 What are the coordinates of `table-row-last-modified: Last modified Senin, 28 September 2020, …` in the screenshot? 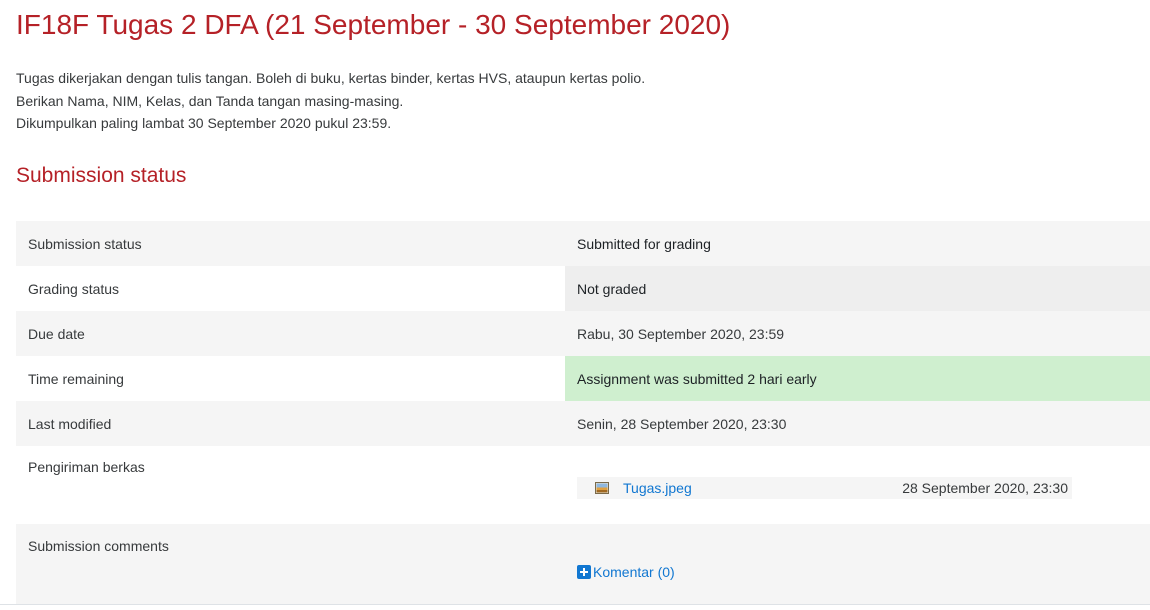 It's located at (583, 423).